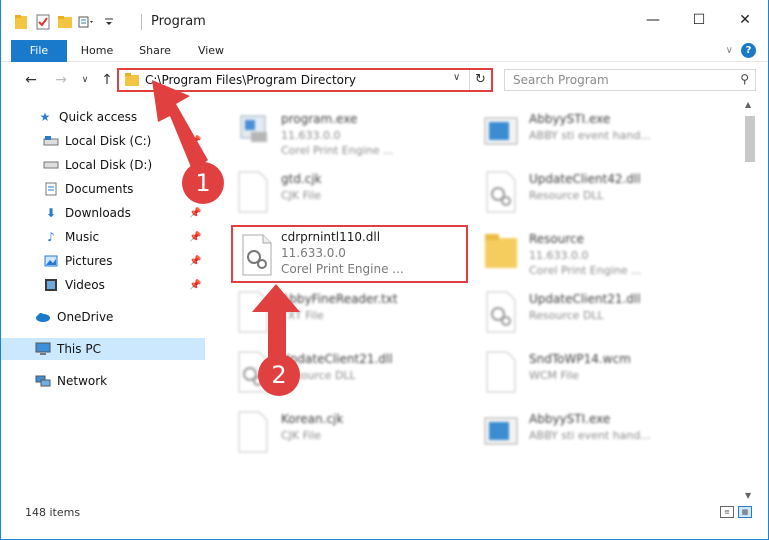 This screenshot has width=769, height=540. What do you see at coordinates (103, 117) in the screenshot?
I see `sidebar-item-quick-access: ★ Quick access` at bounding box center [103, 117].